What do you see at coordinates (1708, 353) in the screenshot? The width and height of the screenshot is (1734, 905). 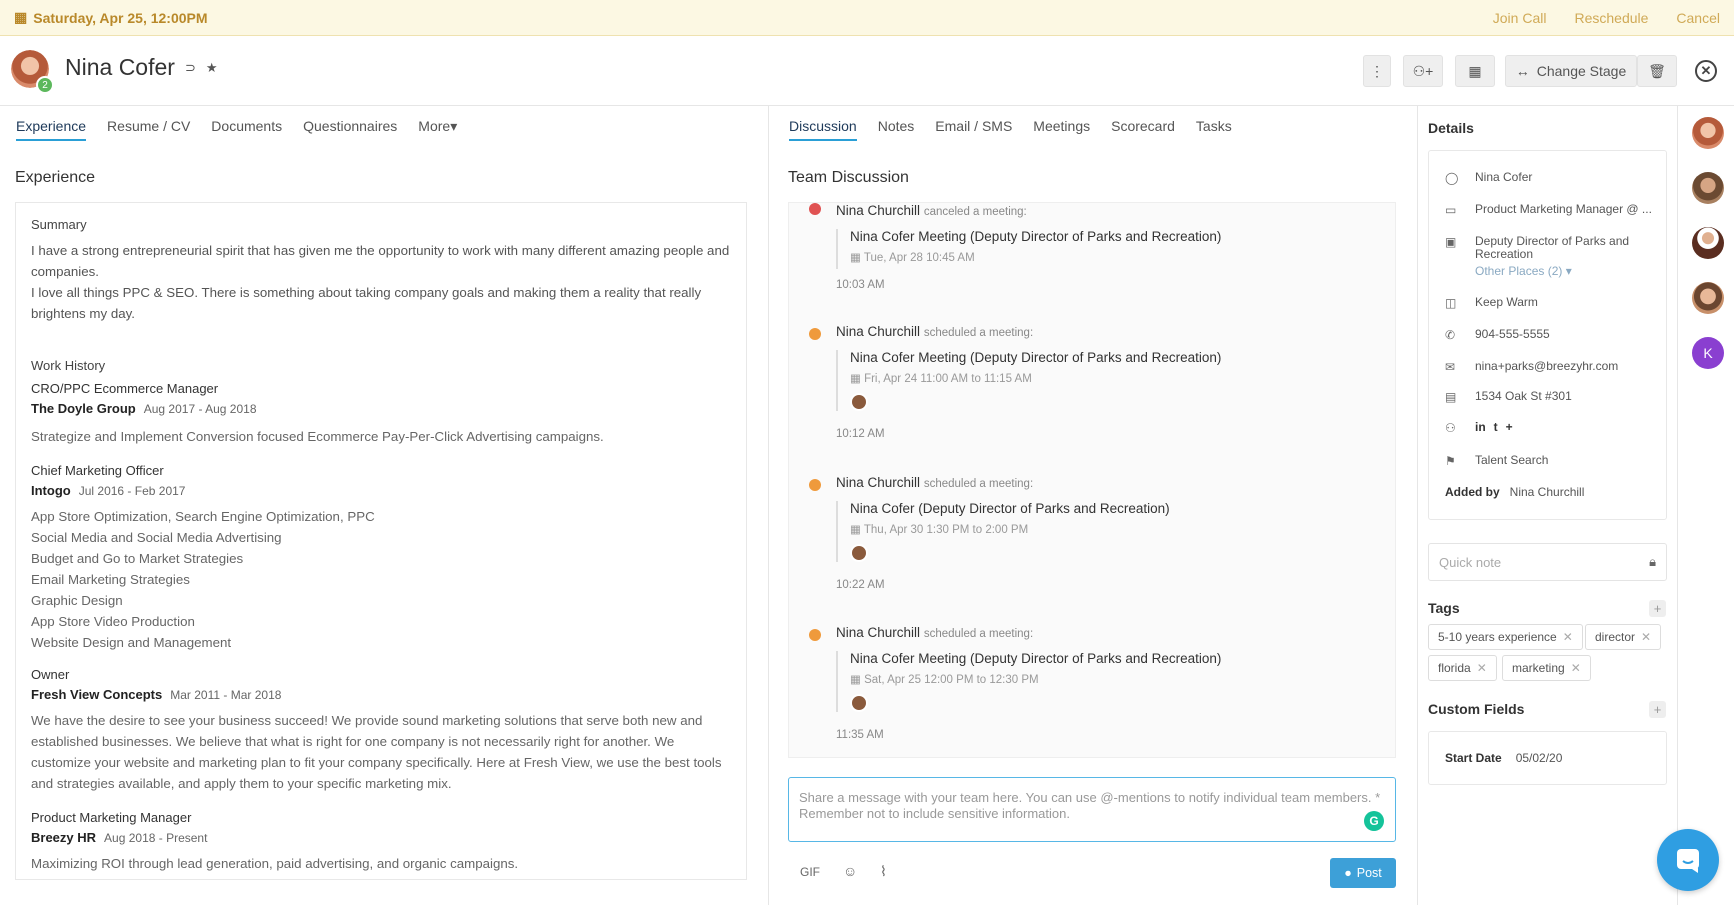 I see `team-avatar: K` at bounding box center [1708, 353].